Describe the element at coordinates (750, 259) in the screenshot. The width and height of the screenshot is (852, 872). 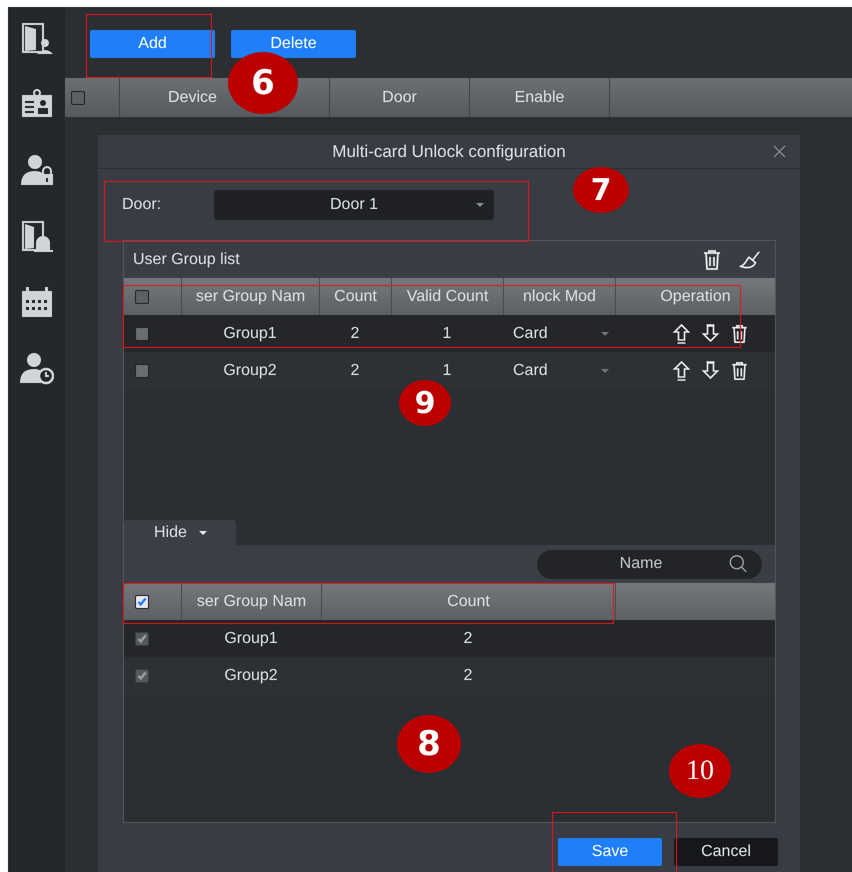
I see `broom-icon` at that location.